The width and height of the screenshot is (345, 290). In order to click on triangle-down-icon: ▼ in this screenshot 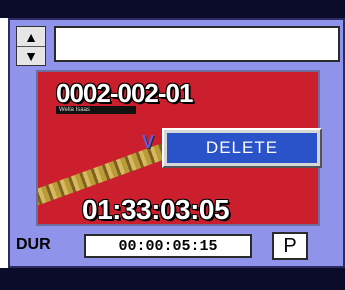, I will do `click(31, 55)`.